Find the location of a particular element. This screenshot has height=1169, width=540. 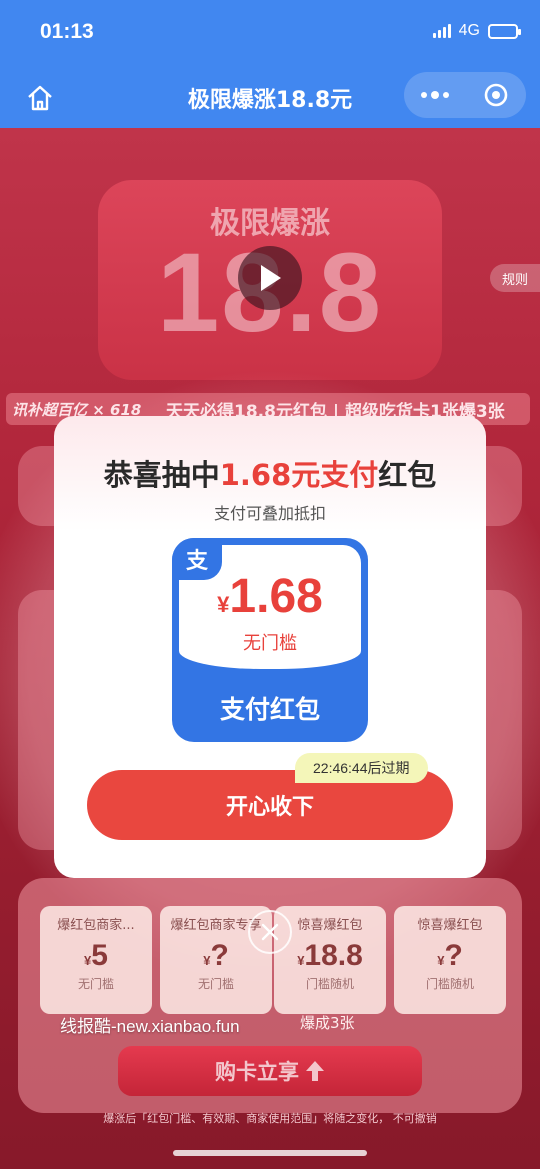

expire-countdown-tag: 22:46:44后过期 is located at coordinates (361, 768).